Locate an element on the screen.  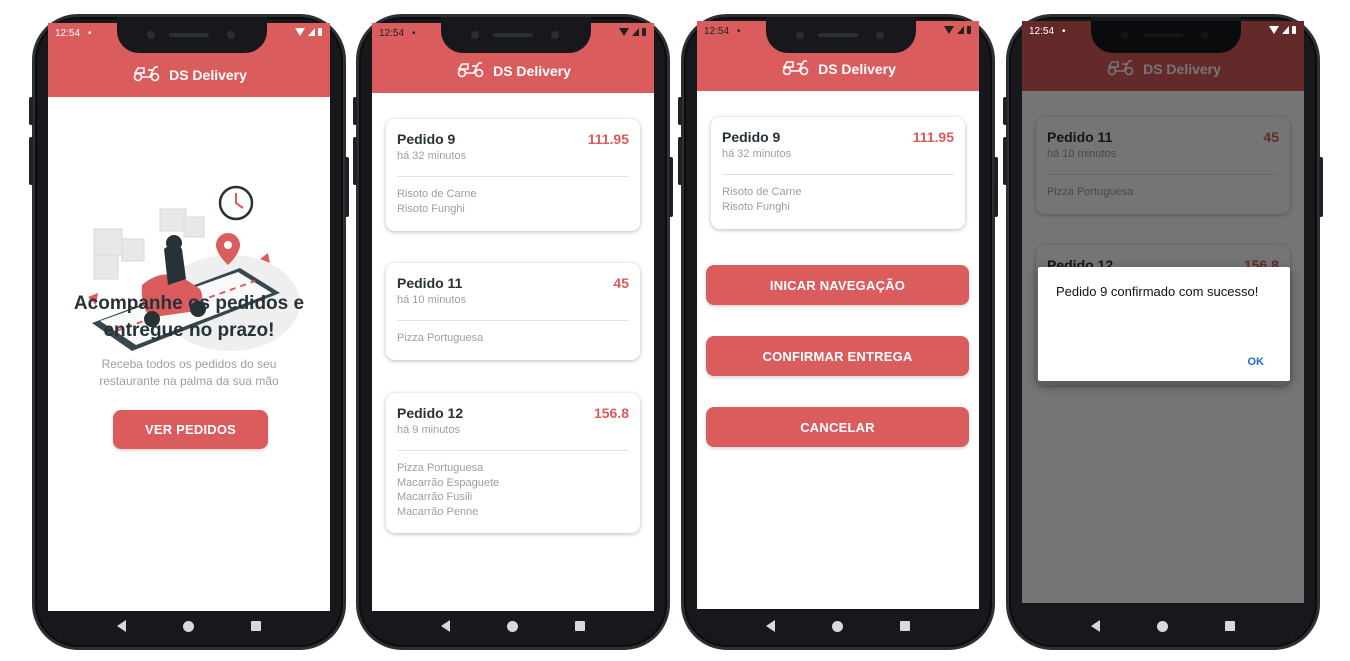
order-title: Pedido 11 is located at coordinates (430, 283).